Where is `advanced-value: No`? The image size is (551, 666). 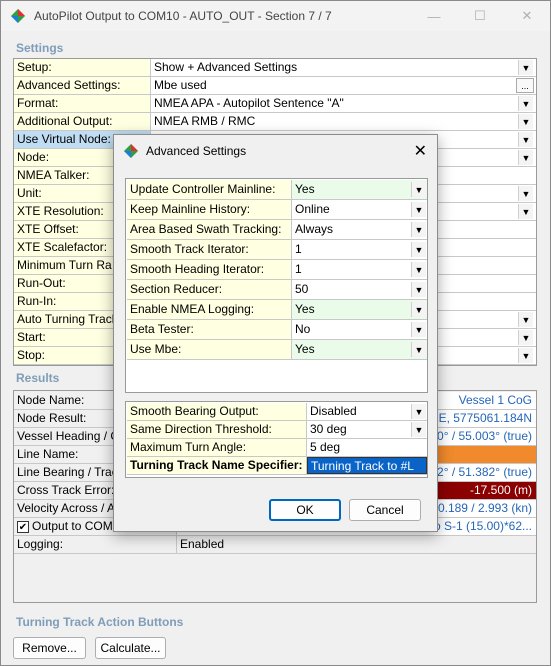
advanced-value: No is located at coordinates (359, 329).